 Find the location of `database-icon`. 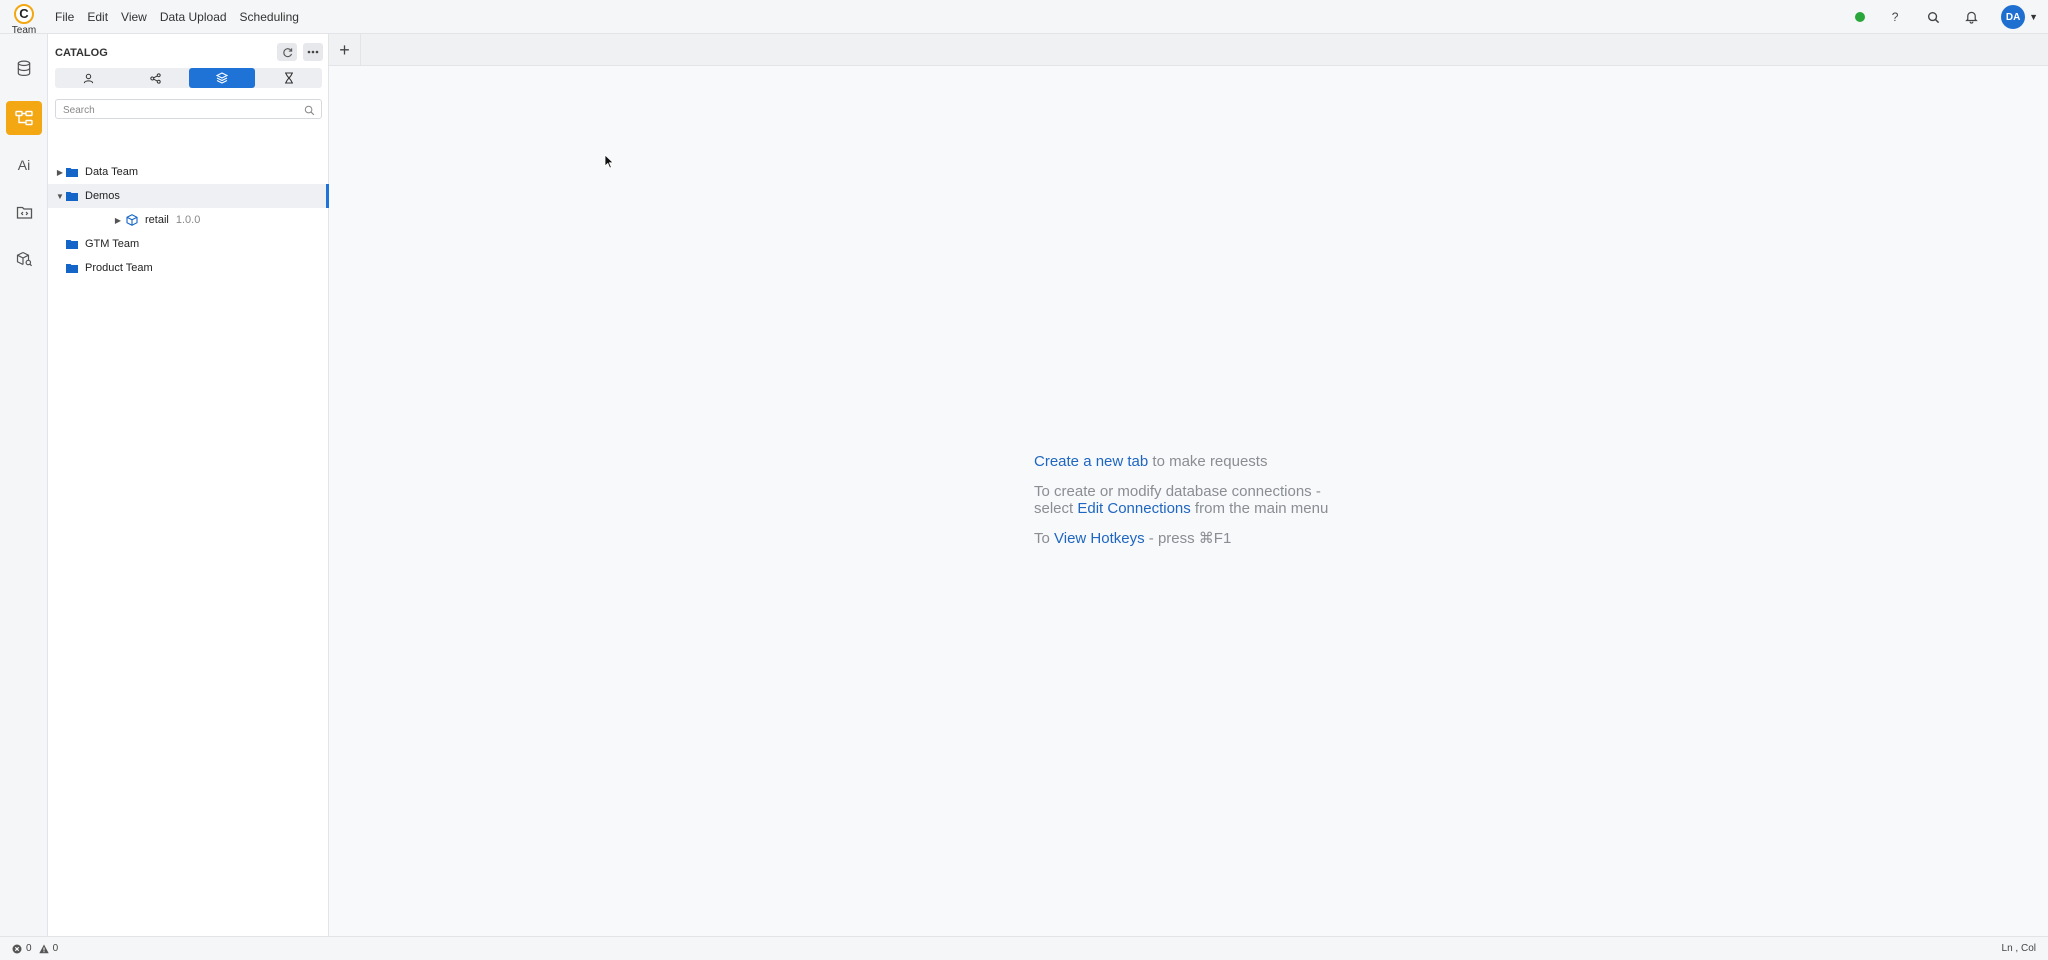

database-icon is located at coordinates (24, 68).